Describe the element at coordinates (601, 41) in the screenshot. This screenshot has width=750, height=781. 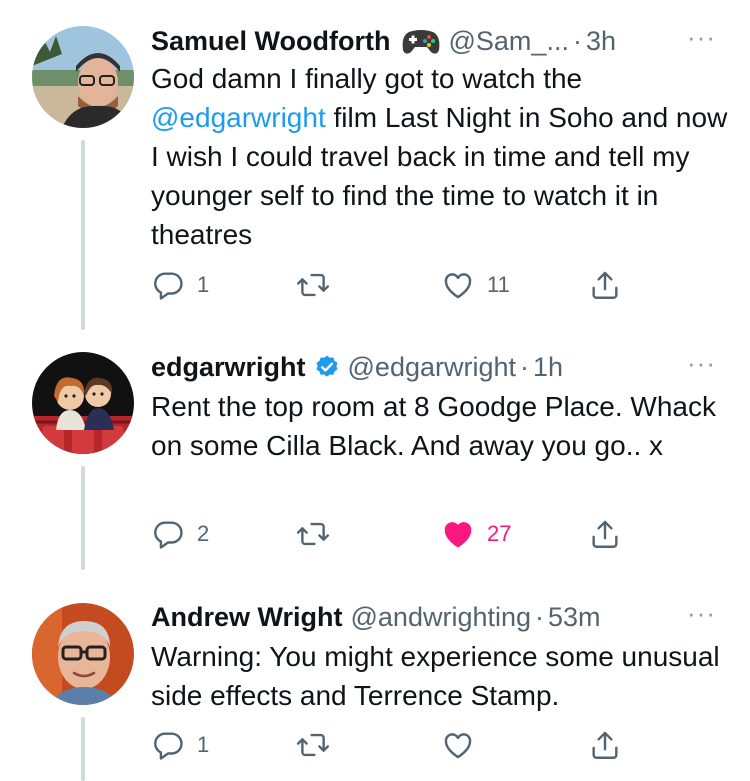
I see `timestamp: 3h` at that location.